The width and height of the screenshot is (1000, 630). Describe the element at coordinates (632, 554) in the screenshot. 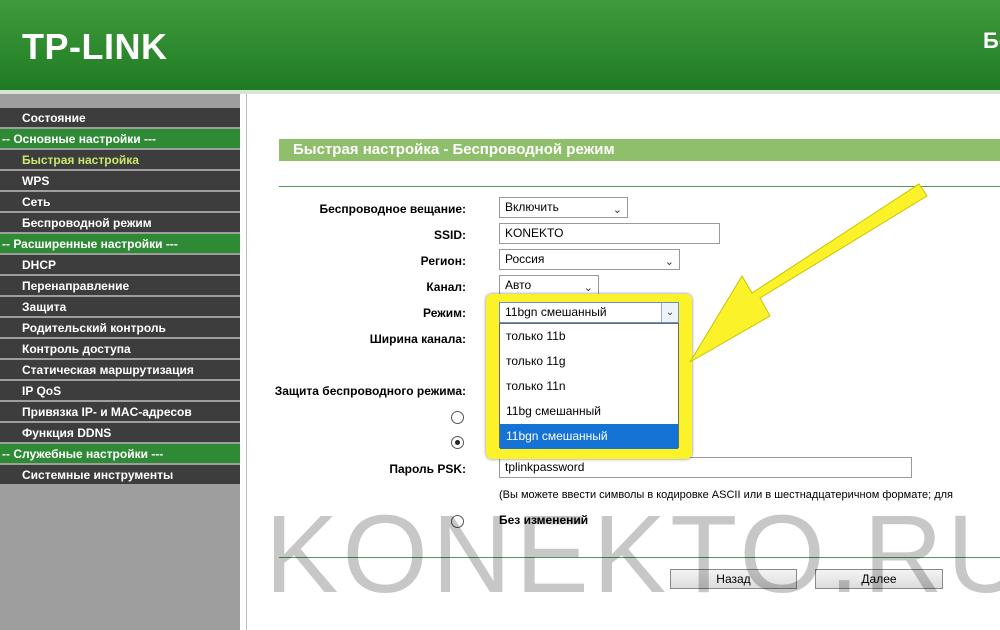

I see `watermark: KONEKTO.RU` at that location.